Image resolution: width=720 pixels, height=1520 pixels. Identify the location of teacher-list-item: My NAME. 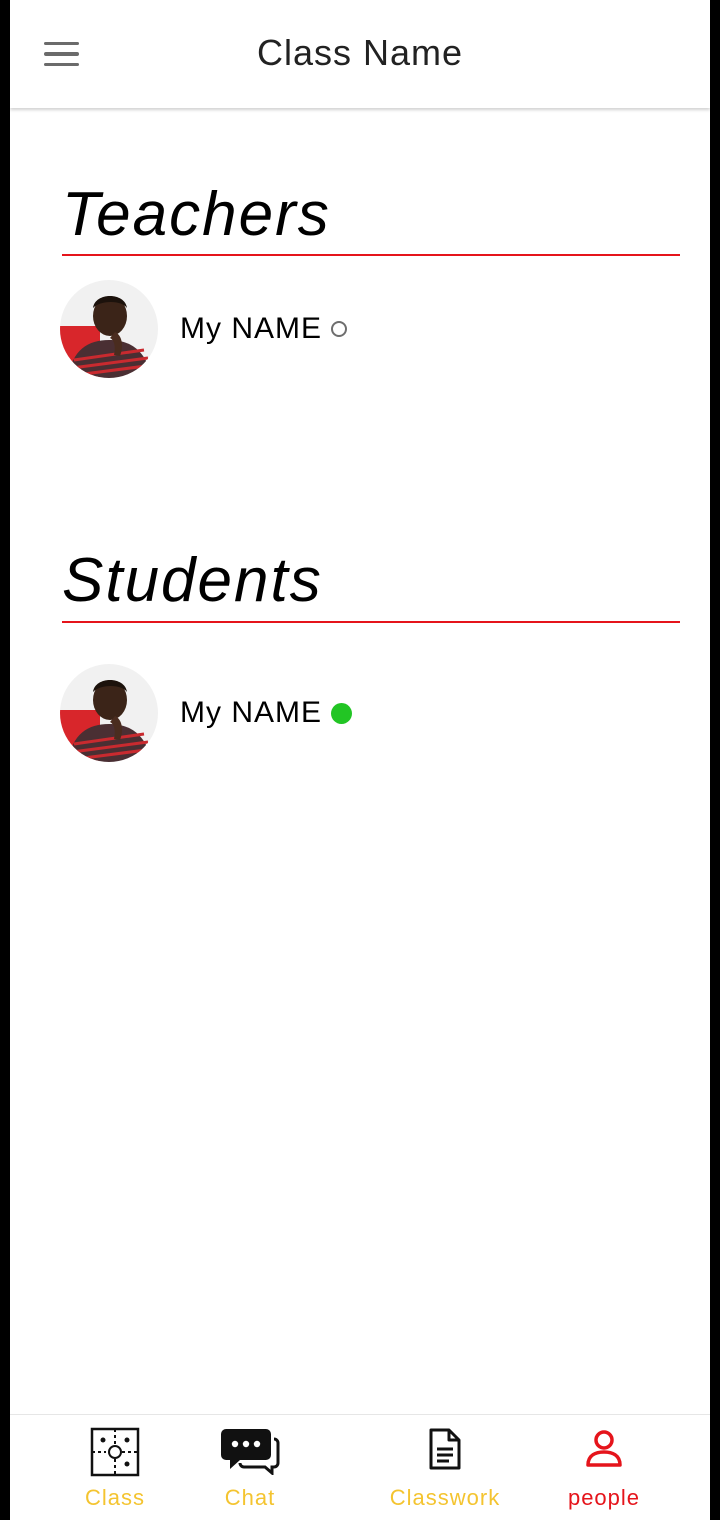
(203, 329).